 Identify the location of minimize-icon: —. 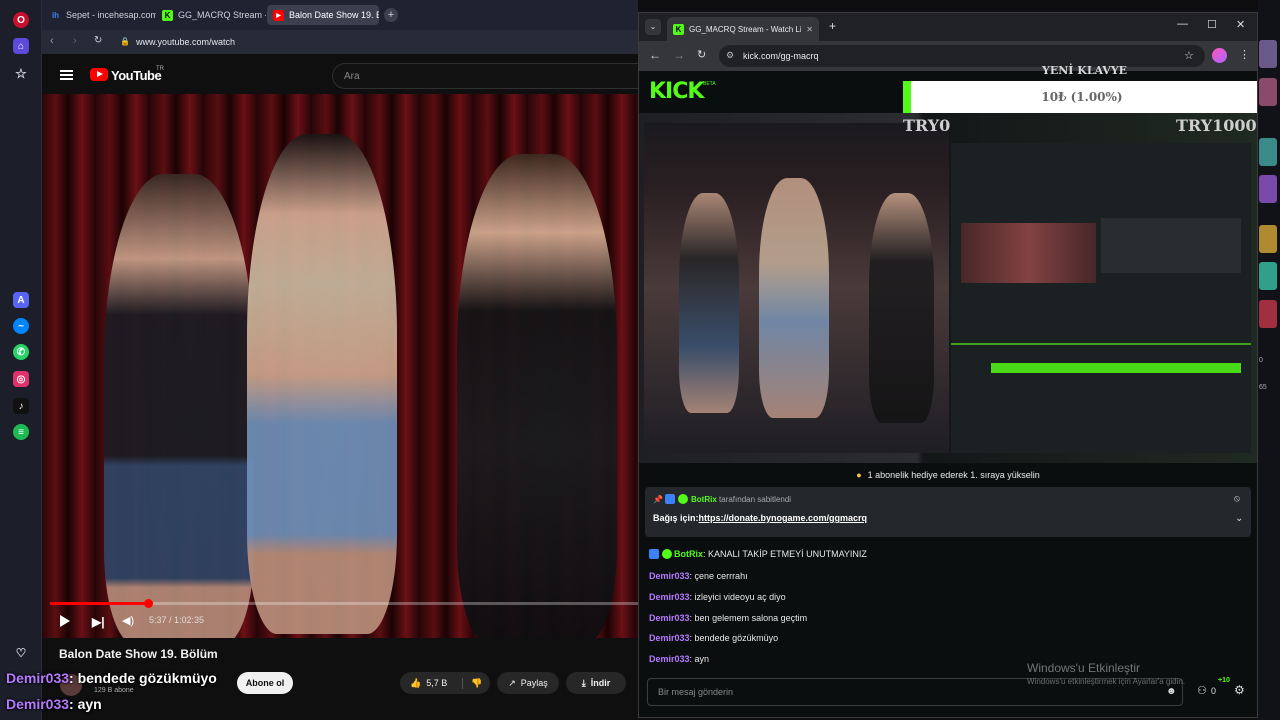
(1182, 24).